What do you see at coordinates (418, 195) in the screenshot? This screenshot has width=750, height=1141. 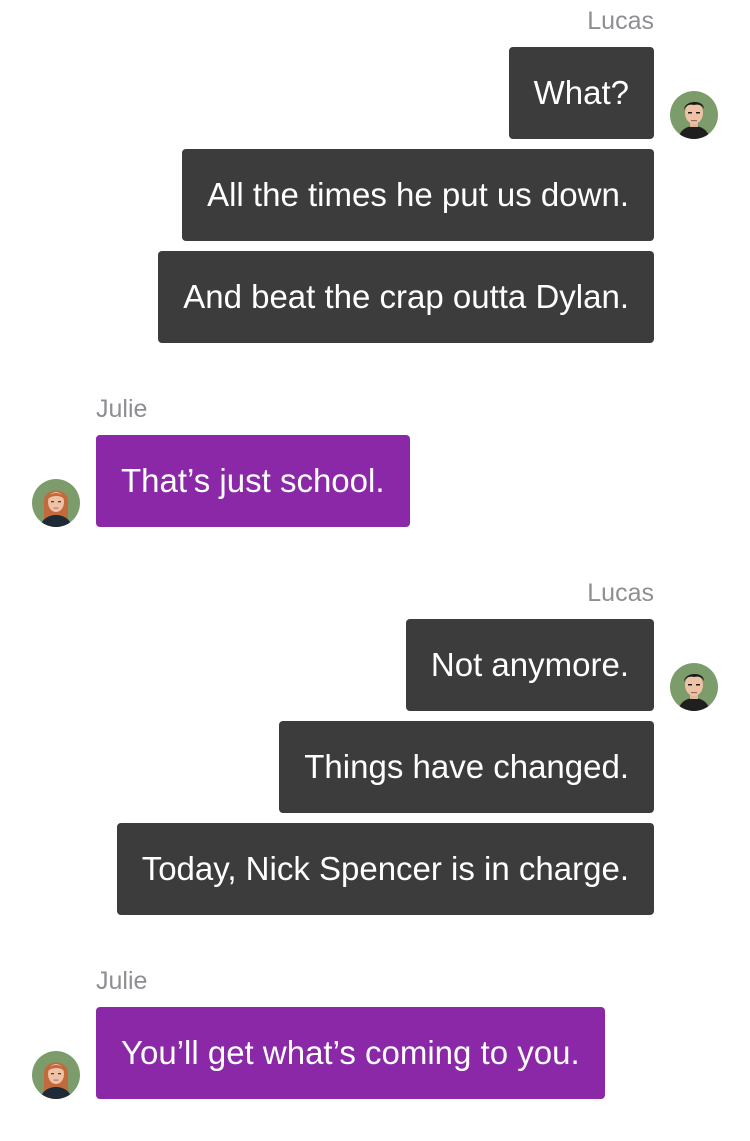 I see `message-bubble-outgoing: All the times he put us down.` at bounding box center [418, 195].